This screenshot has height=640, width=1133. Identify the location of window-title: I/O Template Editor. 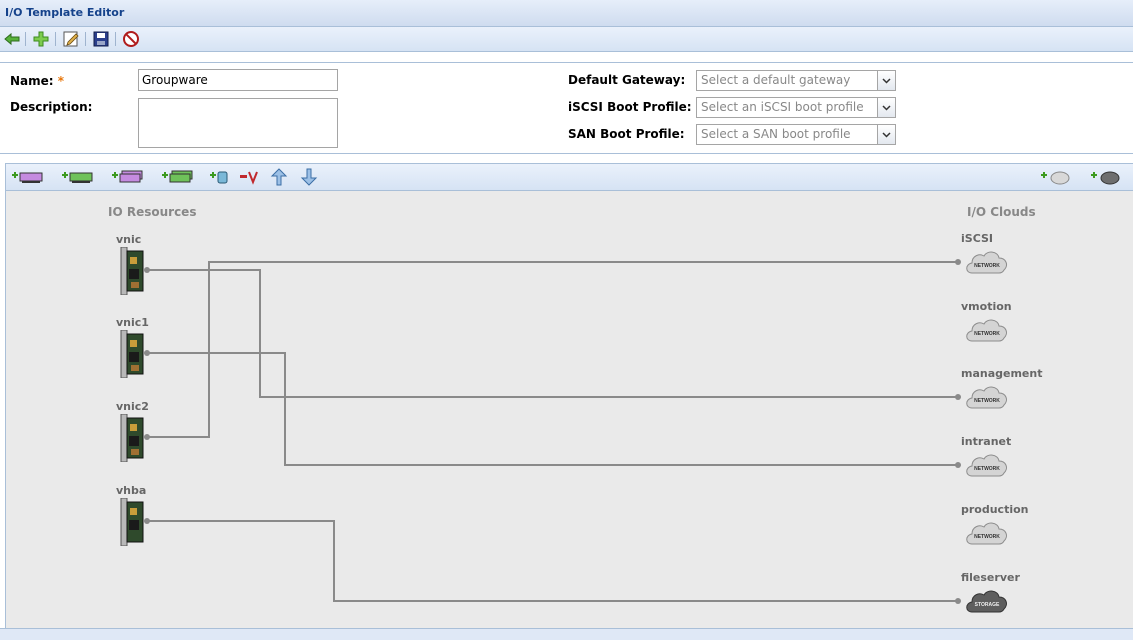
(65, 12).